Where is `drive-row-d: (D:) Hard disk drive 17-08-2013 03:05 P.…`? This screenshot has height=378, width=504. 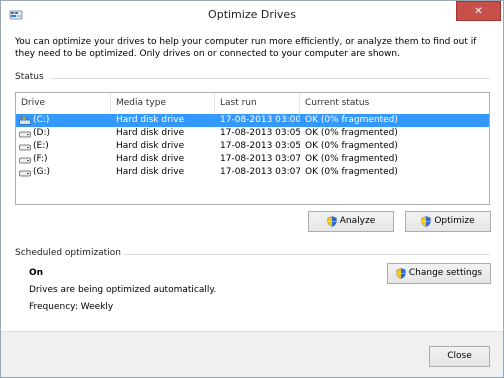
drive-row-d: (D:) Hard disk drive 17-08-2013 03:05 P.… is located at coordinates (252, 133).